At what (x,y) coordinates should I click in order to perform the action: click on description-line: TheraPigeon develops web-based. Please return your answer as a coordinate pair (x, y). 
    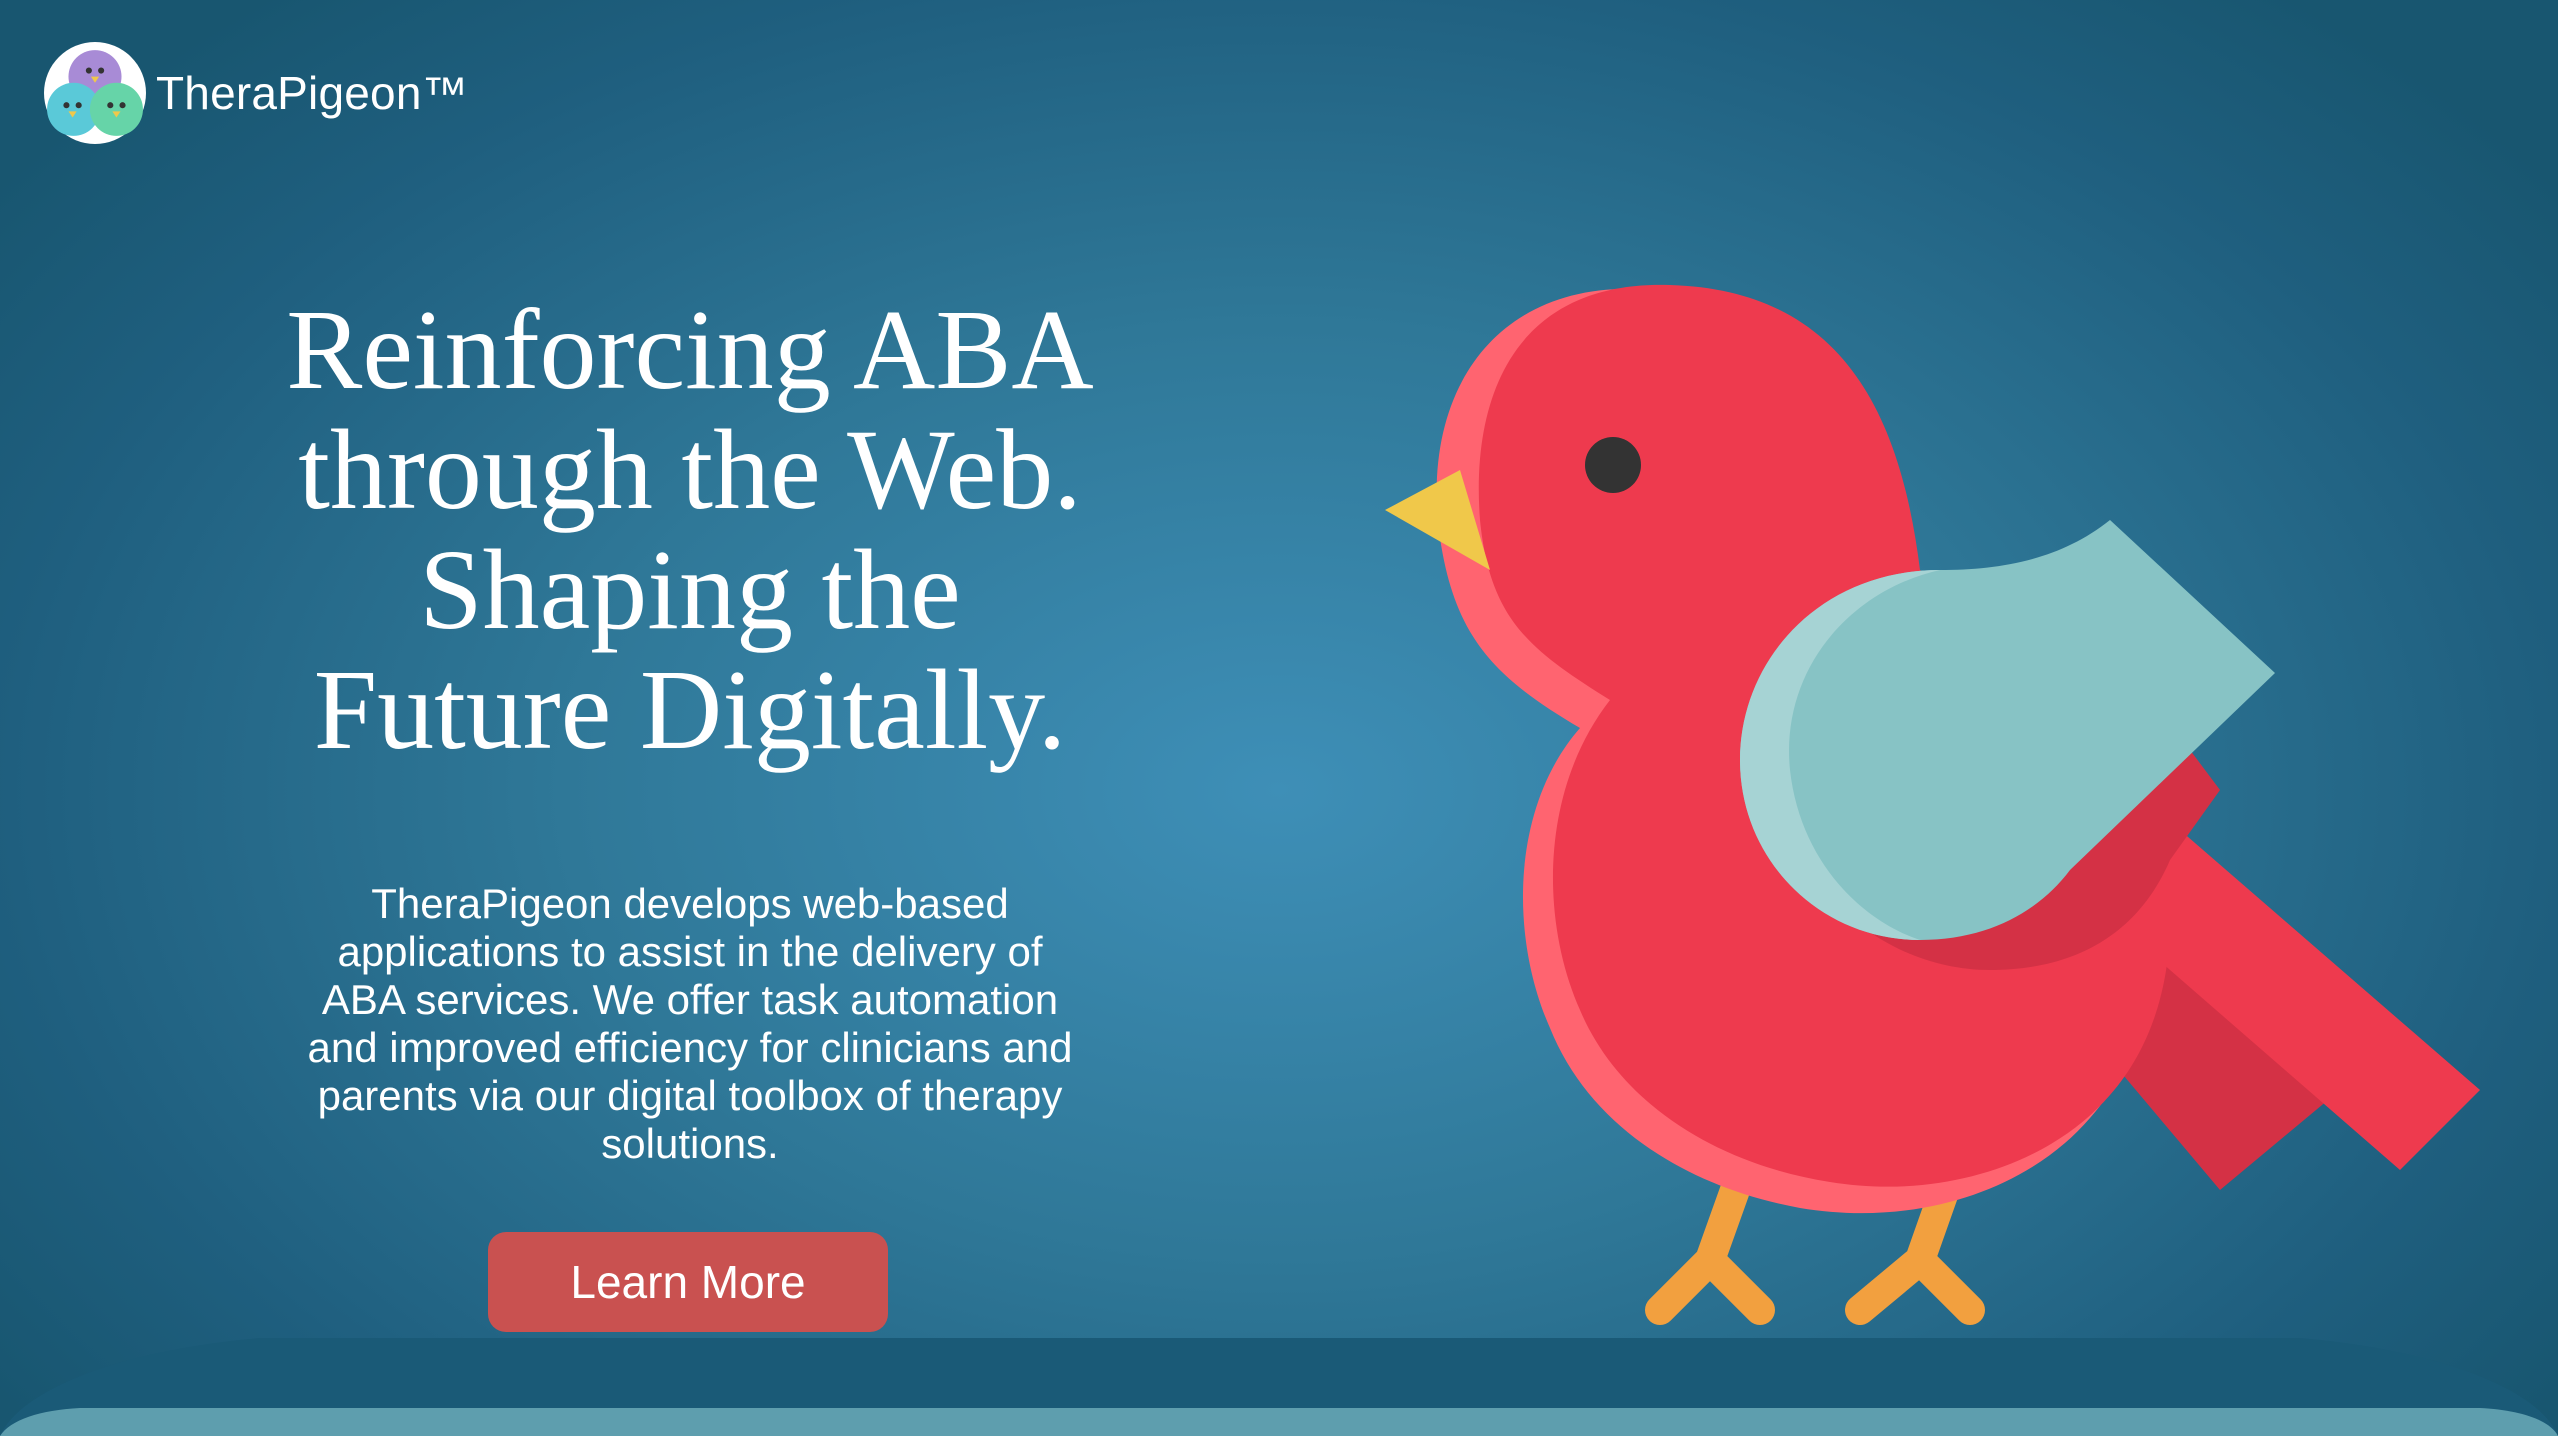
    Looking at the image, I should click on (690, 903).